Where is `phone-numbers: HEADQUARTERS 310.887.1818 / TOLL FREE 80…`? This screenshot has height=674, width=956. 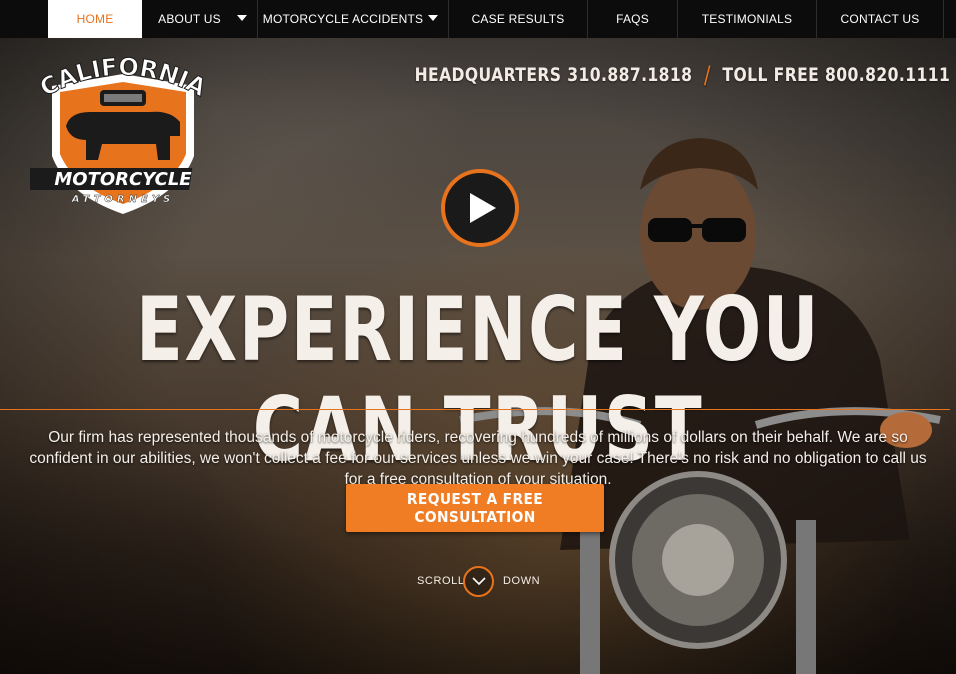
phone-numbers: HEADQUARTERS 310.887.1818 / TOLL FREE 80… is located at coordinates (682, 75).